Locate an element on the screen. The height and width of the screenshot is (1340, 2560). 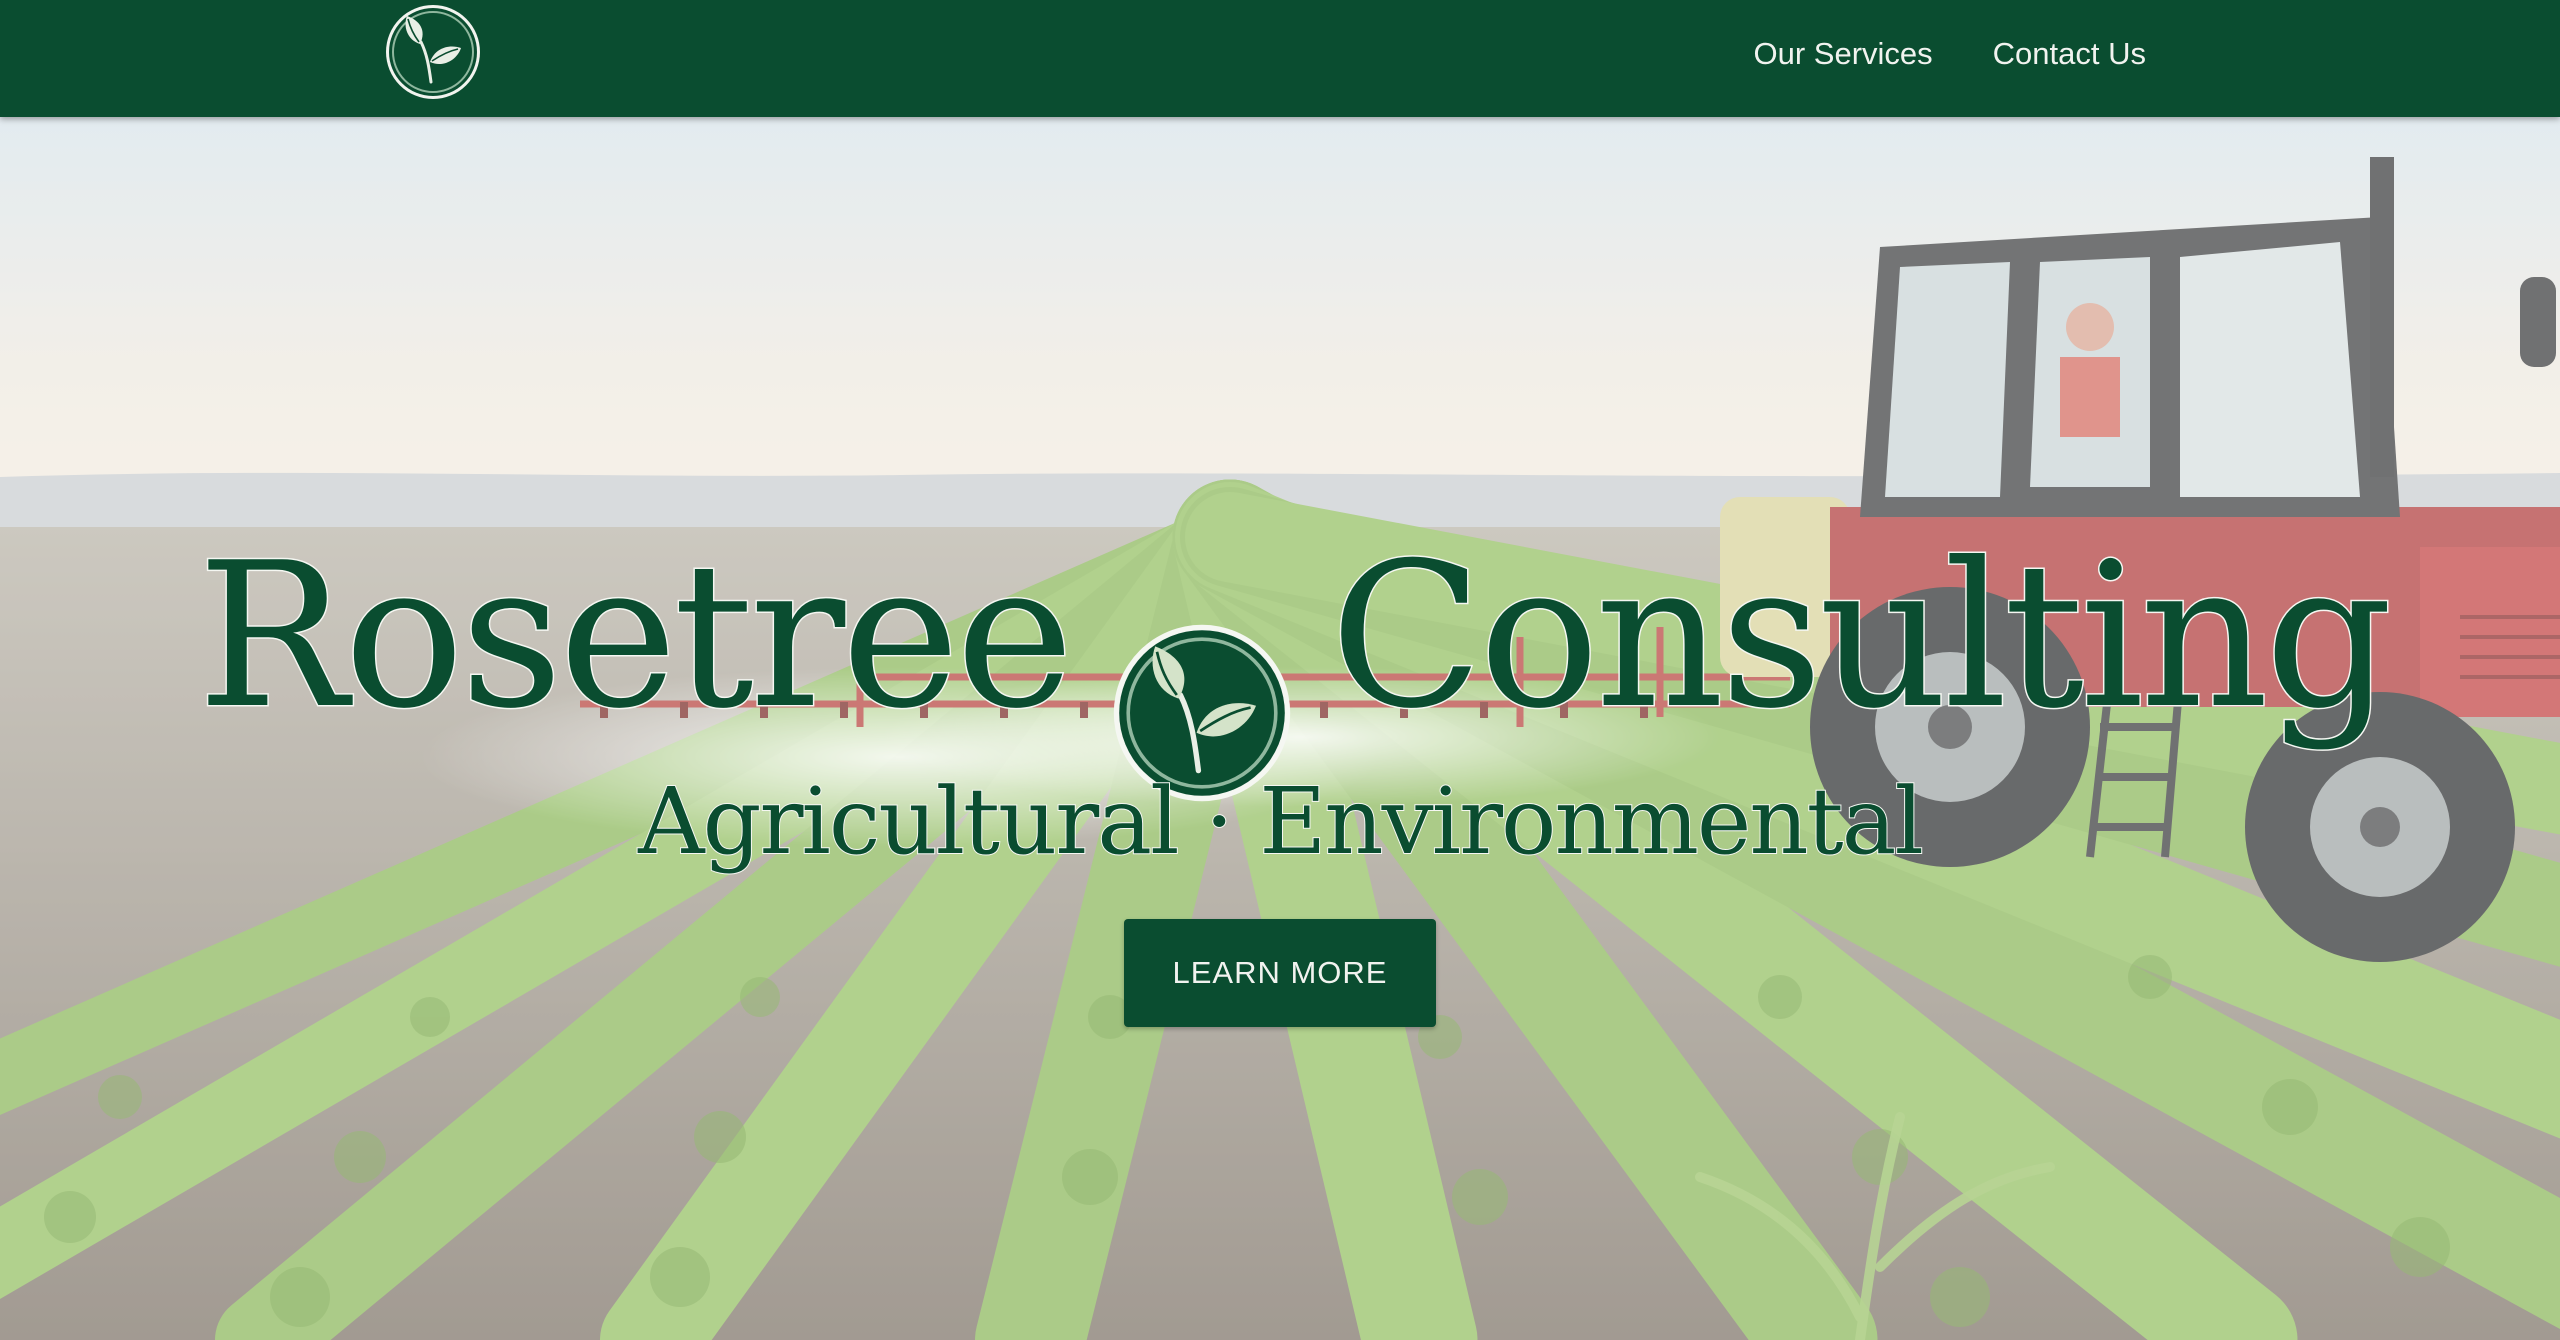
top-navbar: Our Services Contact Us is located at coordinates (1280, 58).